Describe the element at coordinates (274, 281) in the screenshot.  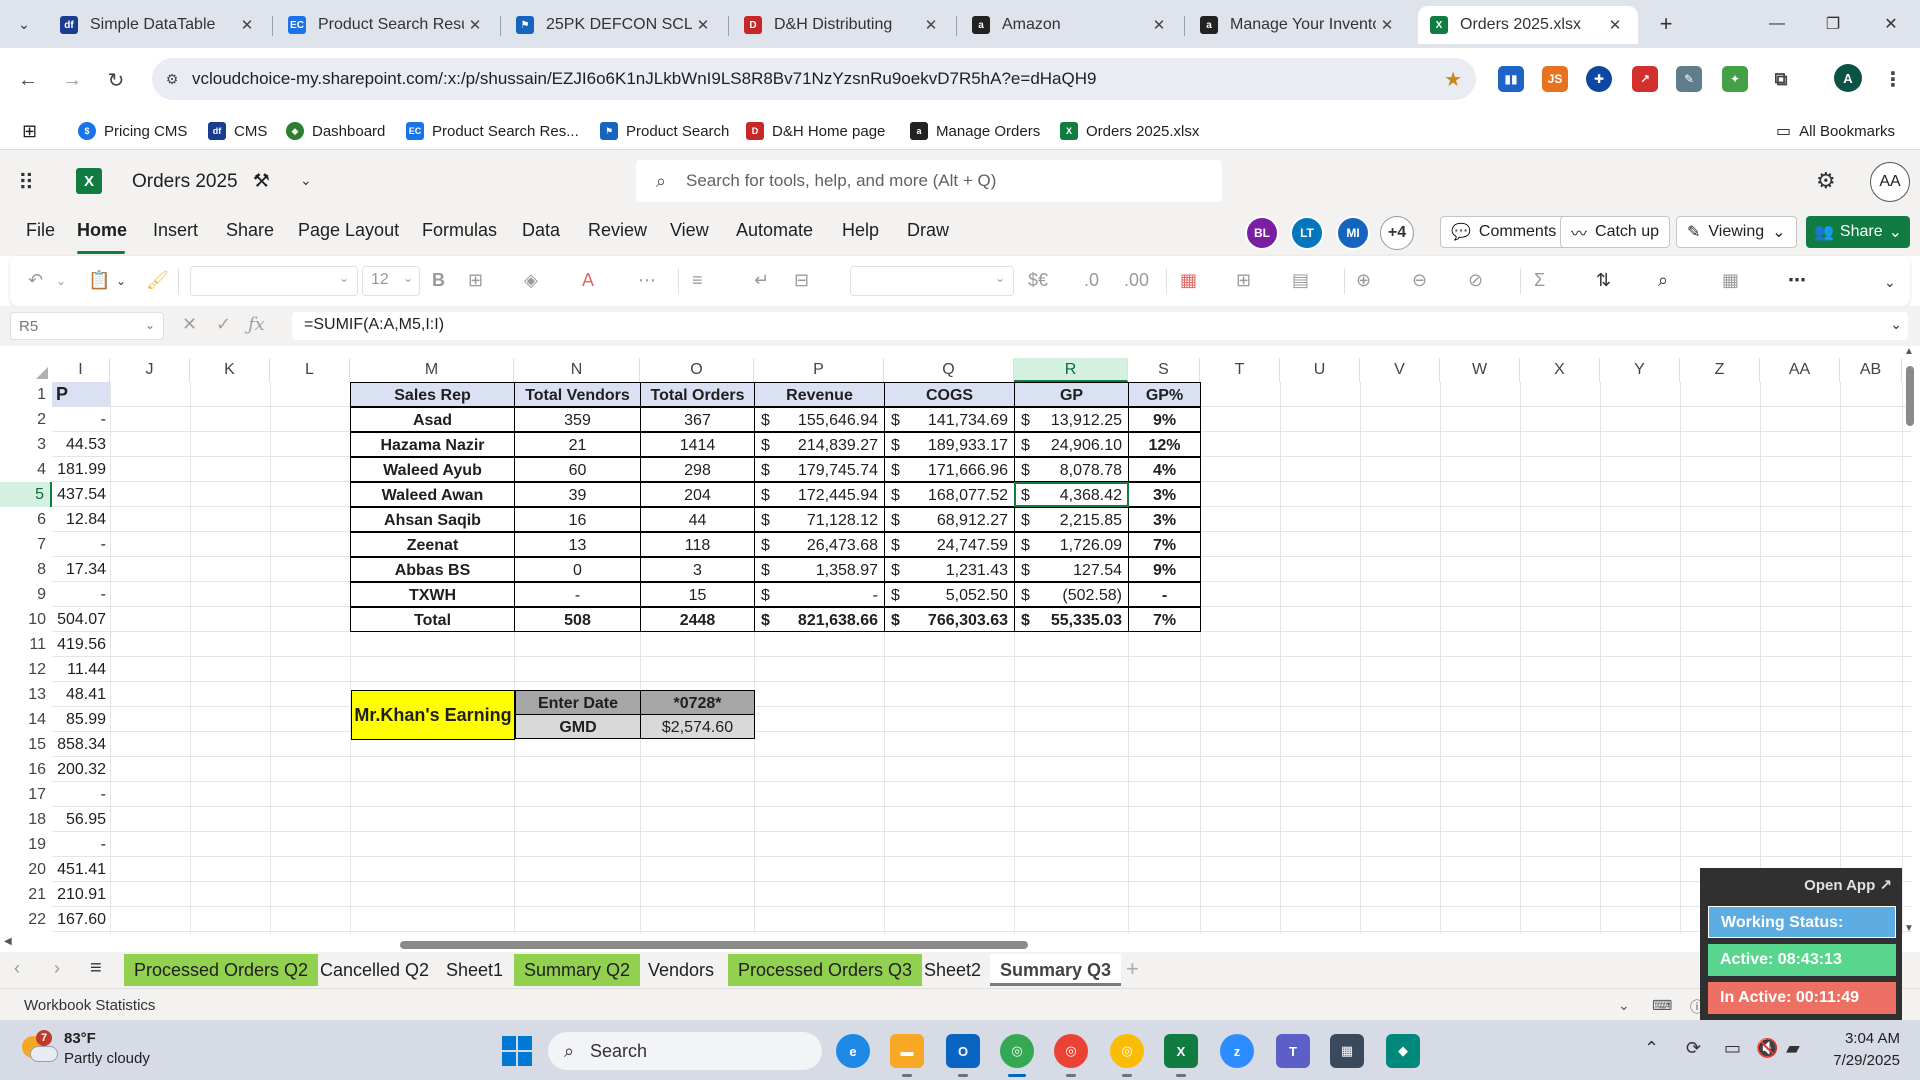
I see `font-name-select: ⌄` at that location.